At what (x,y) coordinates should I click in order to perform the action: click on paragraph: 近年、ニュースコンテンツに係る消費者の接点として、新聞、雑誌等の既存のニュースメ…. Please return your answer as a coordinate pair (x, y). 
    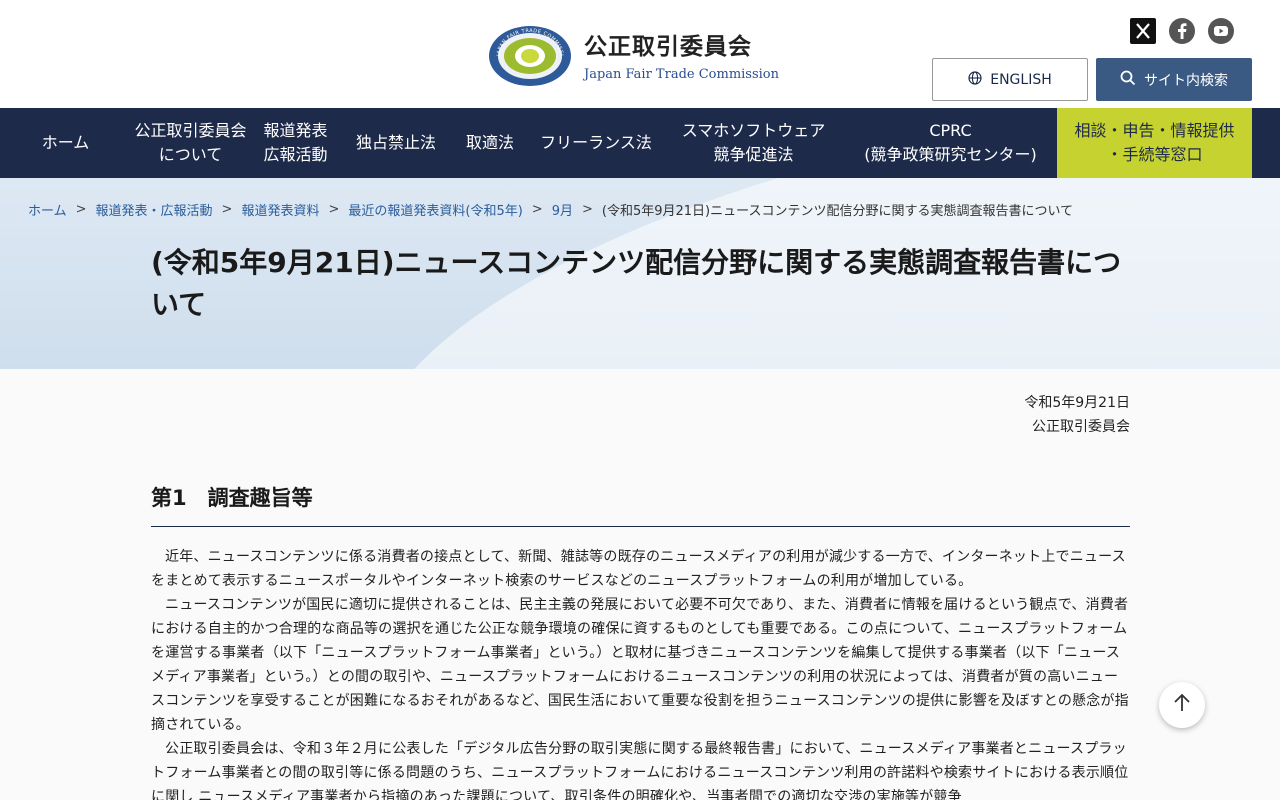
    Looking at the image, I should click on (638, 569).